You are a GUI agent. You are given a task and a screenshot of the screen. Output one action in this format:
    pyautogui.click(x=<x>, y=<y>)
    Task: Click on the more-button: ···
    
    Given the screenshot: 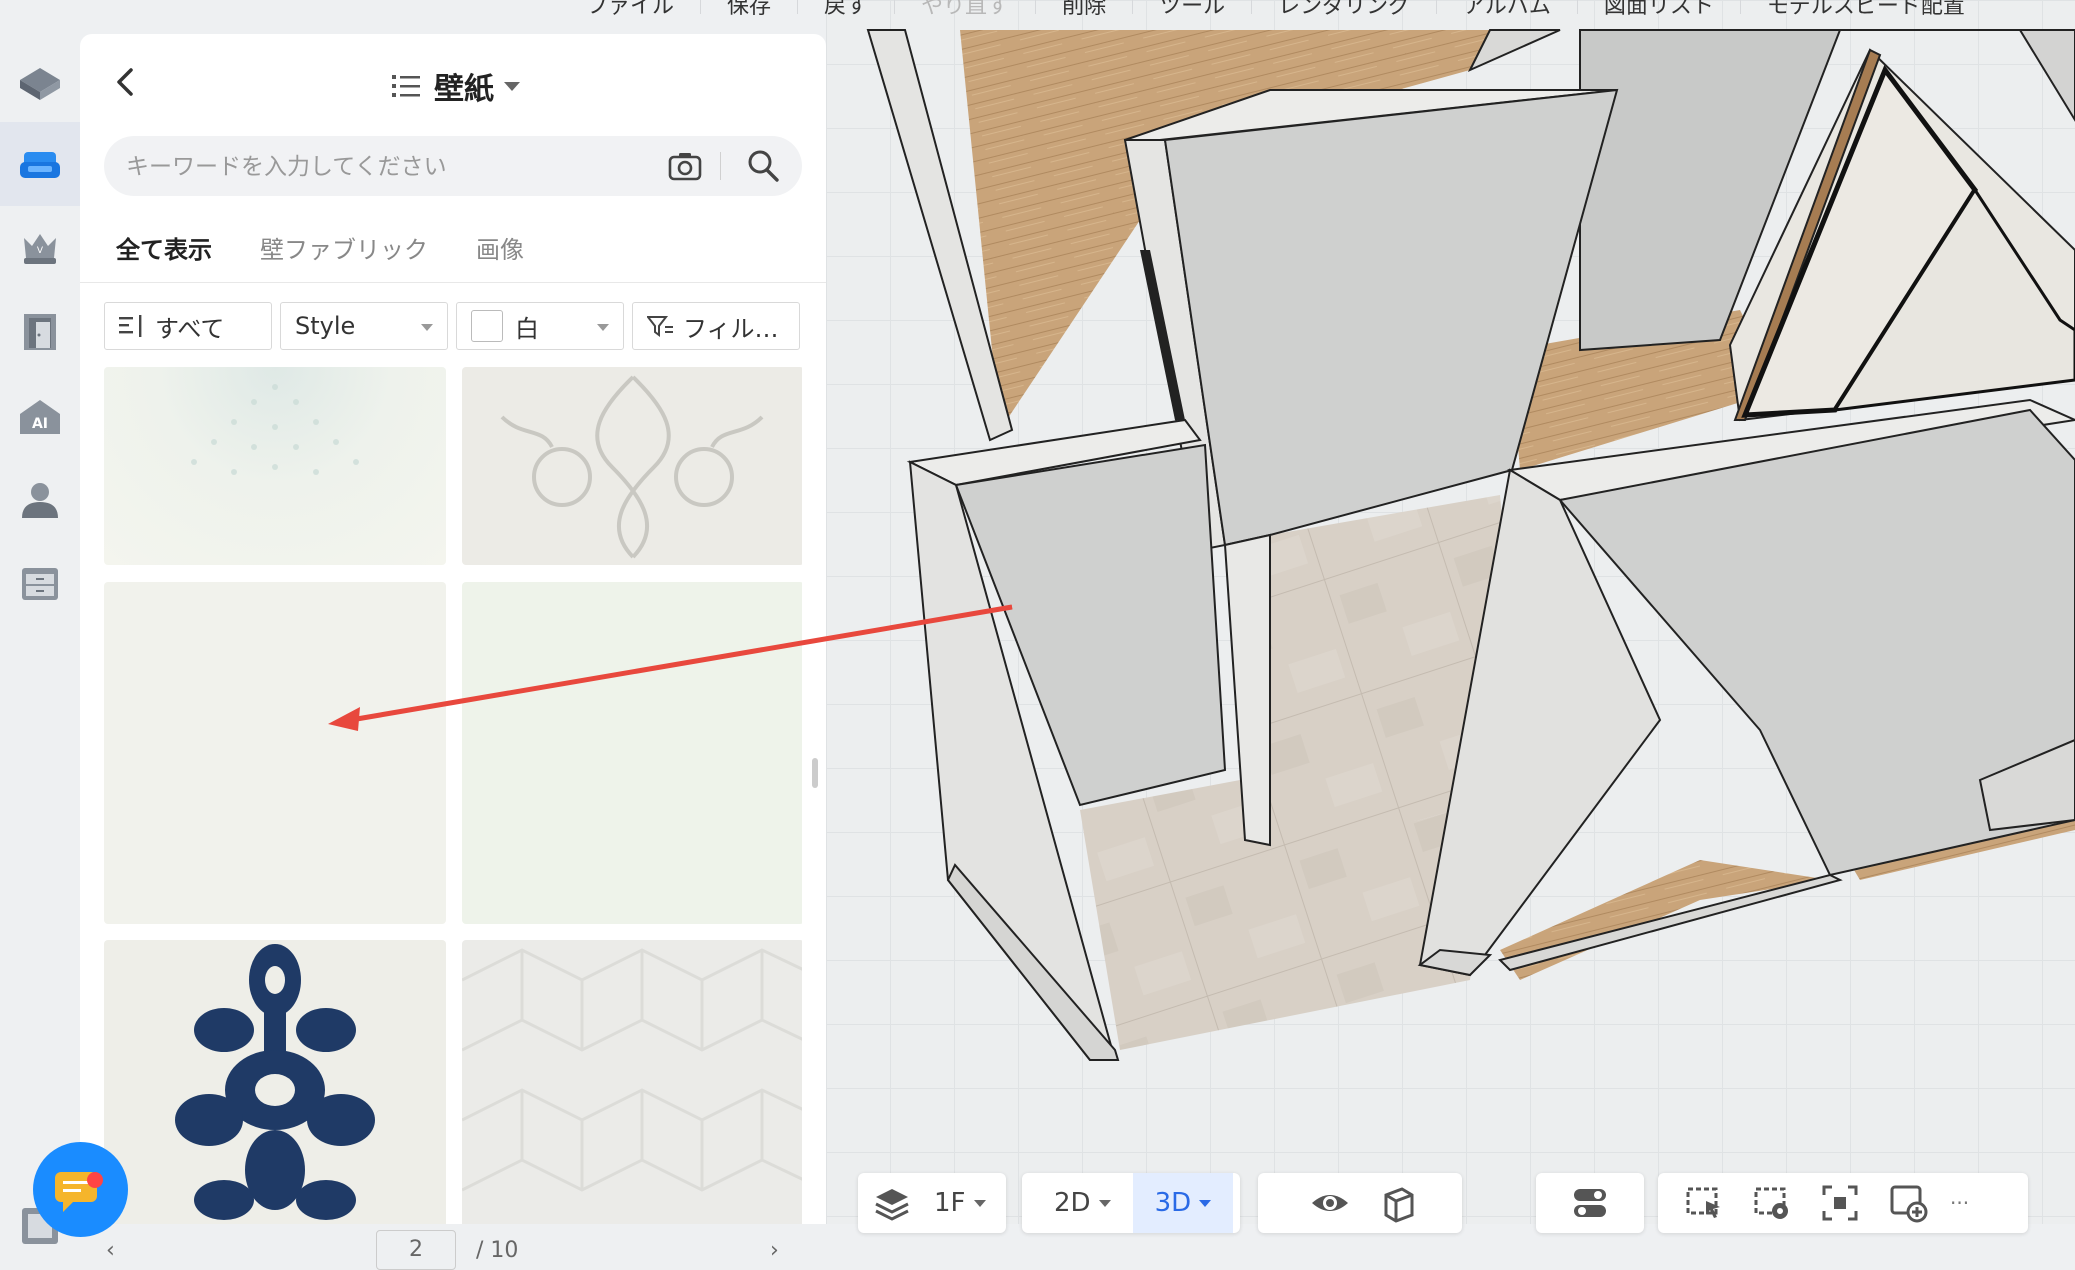 What is the action you would take?
    pyautogui.click(x=1959, y=1203)
    